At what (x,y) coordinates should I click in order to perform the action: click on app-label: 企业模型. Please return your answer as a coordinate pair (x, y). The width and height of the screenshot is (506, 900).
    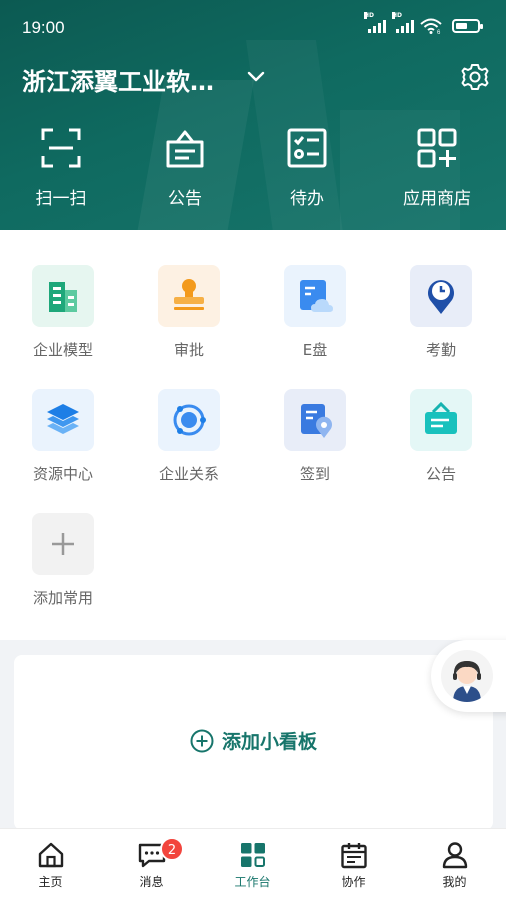
    Looking at the image, I should click on (62, 350).